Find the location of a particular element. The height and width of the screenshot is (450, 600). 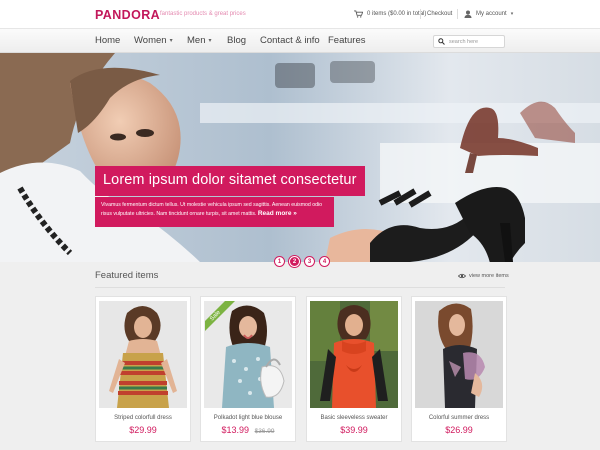

price-current: $39.99 is located at coordinates (354, 430).